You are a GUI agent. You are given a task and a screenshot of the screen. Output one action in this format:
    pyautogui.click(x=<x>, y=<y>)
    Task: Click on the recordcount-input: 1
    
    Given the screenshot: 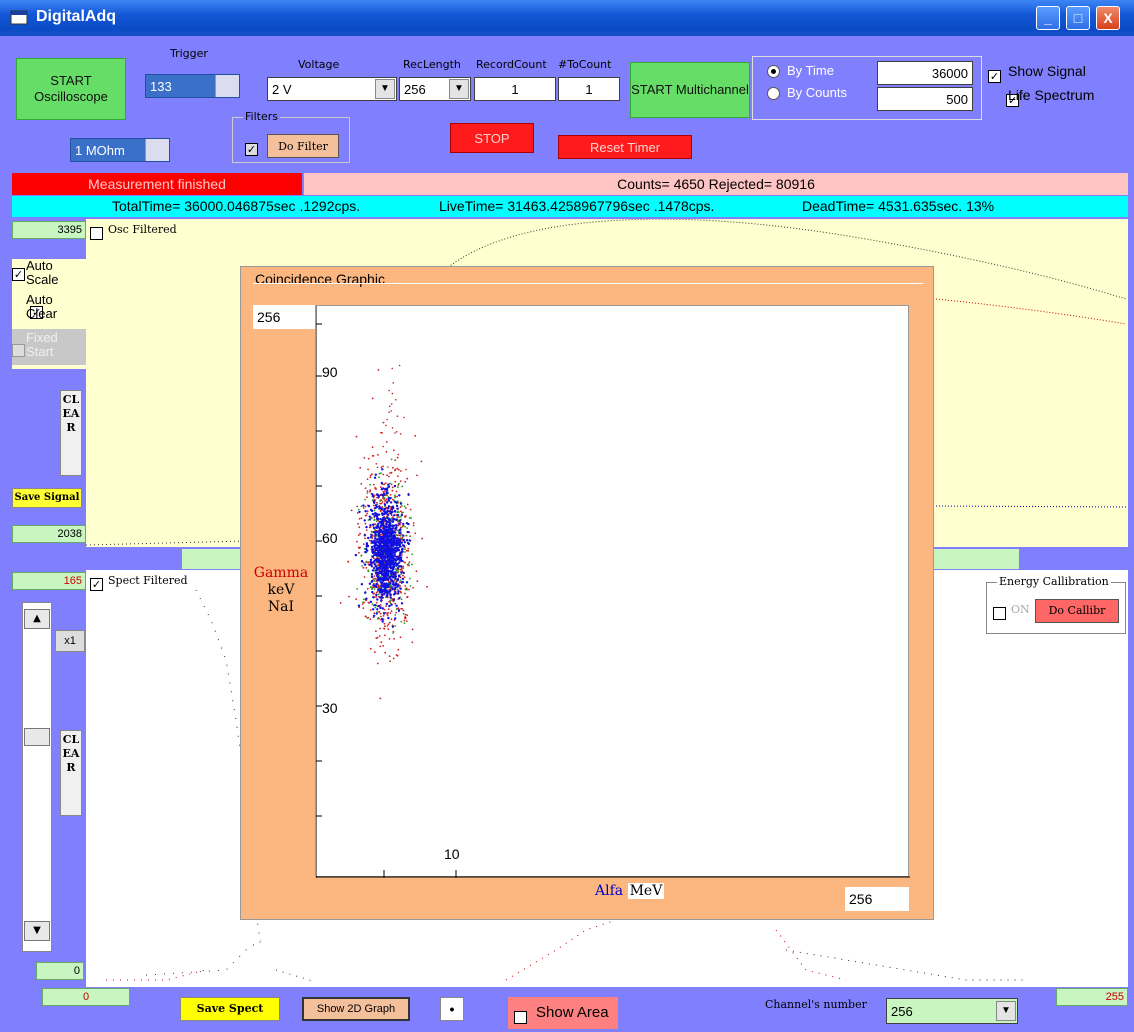 What is the action you would take?
    pyautogui.click(x=515, y=89)
    